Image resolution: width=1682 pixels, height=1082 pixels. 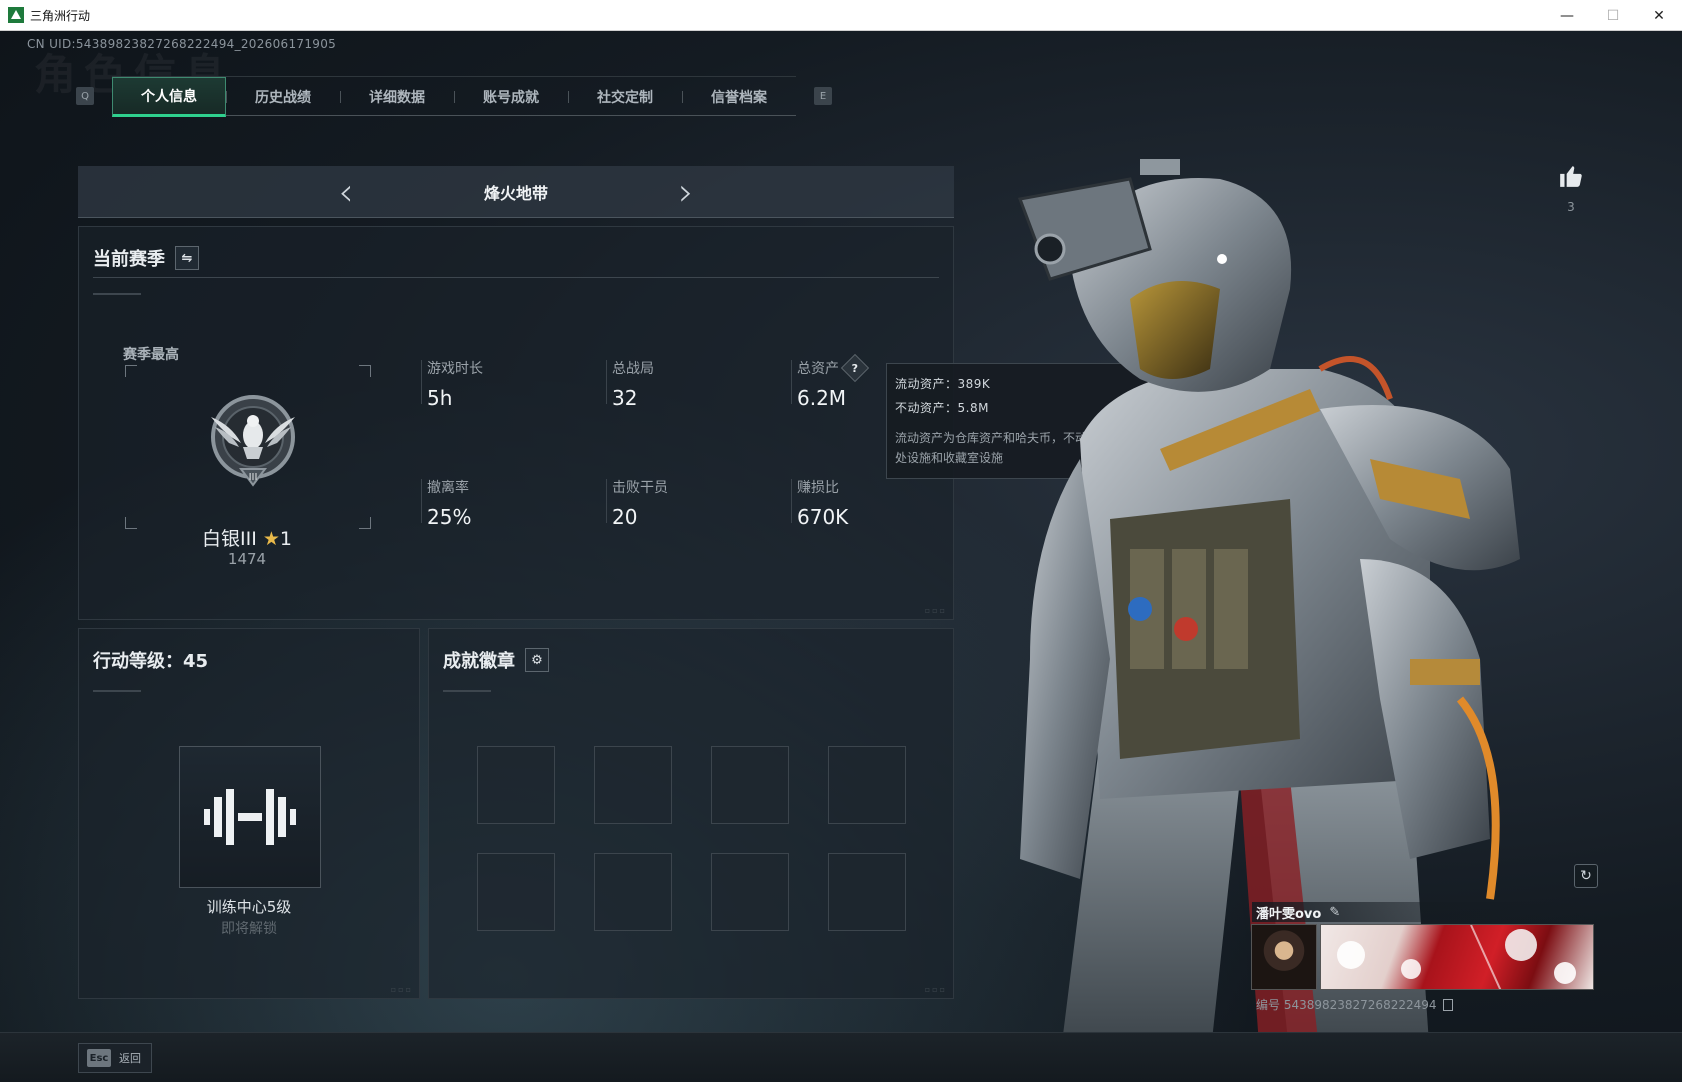 I want to click on mode-title: 烽火地带, so click(x=515, y=193).